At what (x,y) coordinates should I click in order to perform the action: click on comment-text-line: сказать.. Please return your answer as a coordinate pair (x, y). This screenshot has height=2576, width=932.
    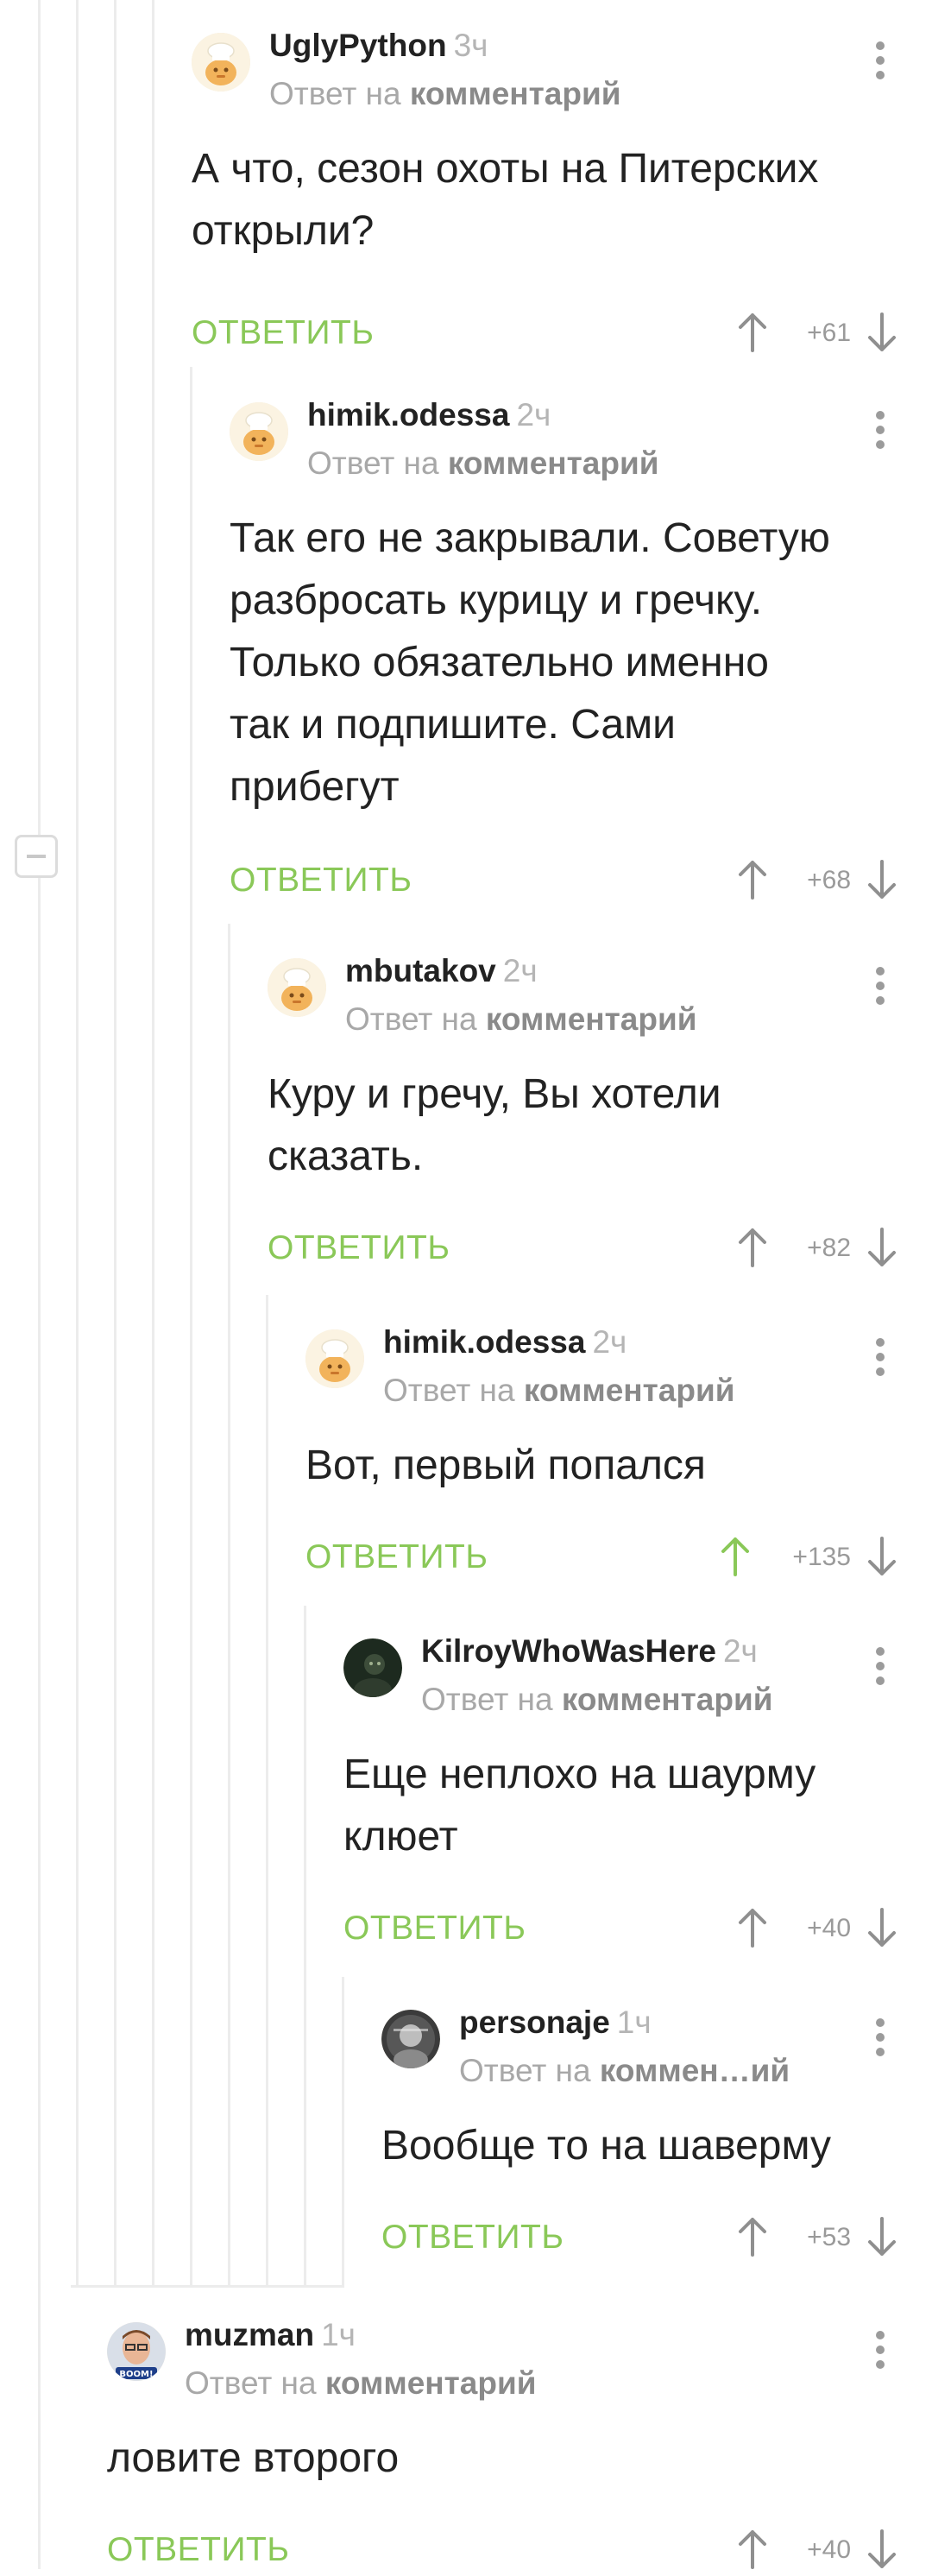
    Looking at the image, I should click on (346, 1156).